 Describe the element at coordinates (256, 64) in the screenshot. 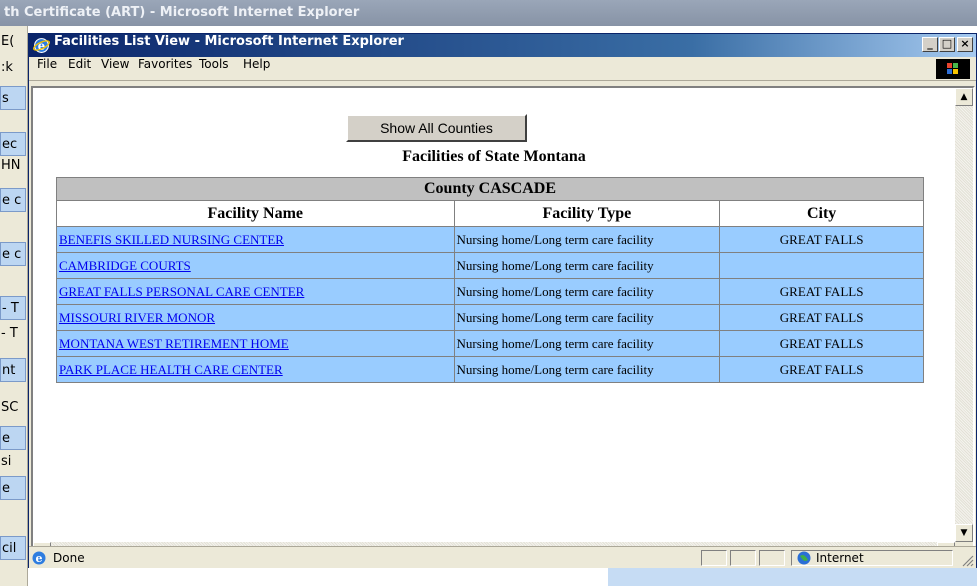

I see `menu-help: Help` at that location.